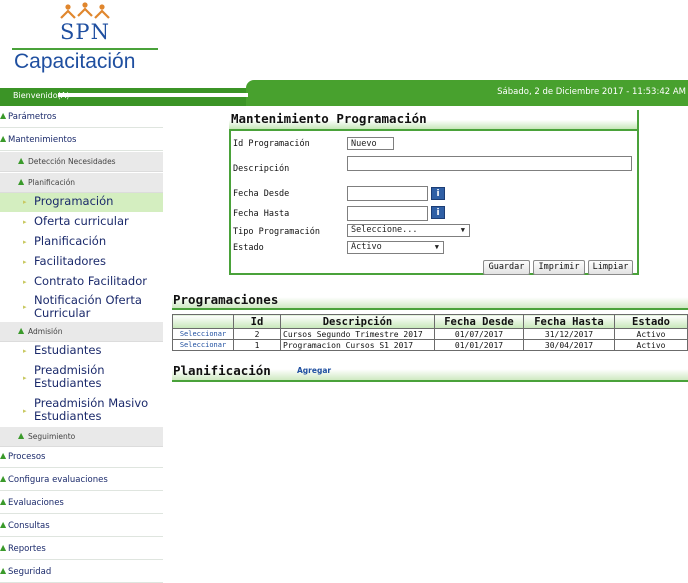 This screenshot has height=583, width=688. Describe the element at coordinates (261, 214) in the screenshot. I see `fecha-hasta-label: Fecha Hasta` at that location.